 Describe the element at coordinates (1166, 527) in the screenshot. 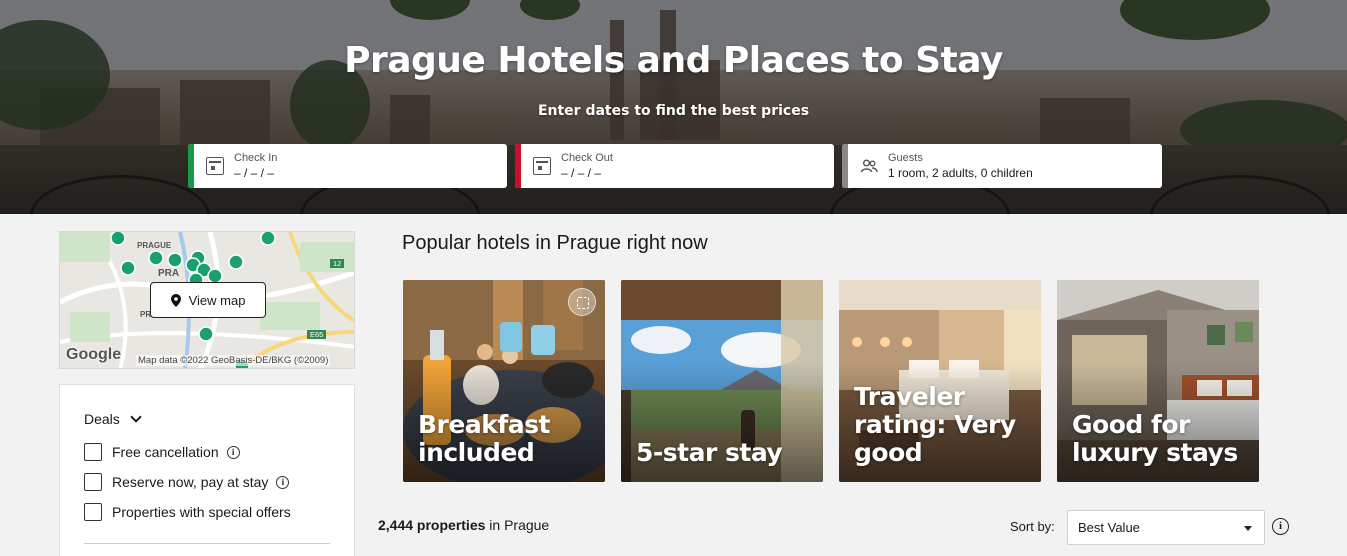

I see `sort-select: Best Value` at that location.